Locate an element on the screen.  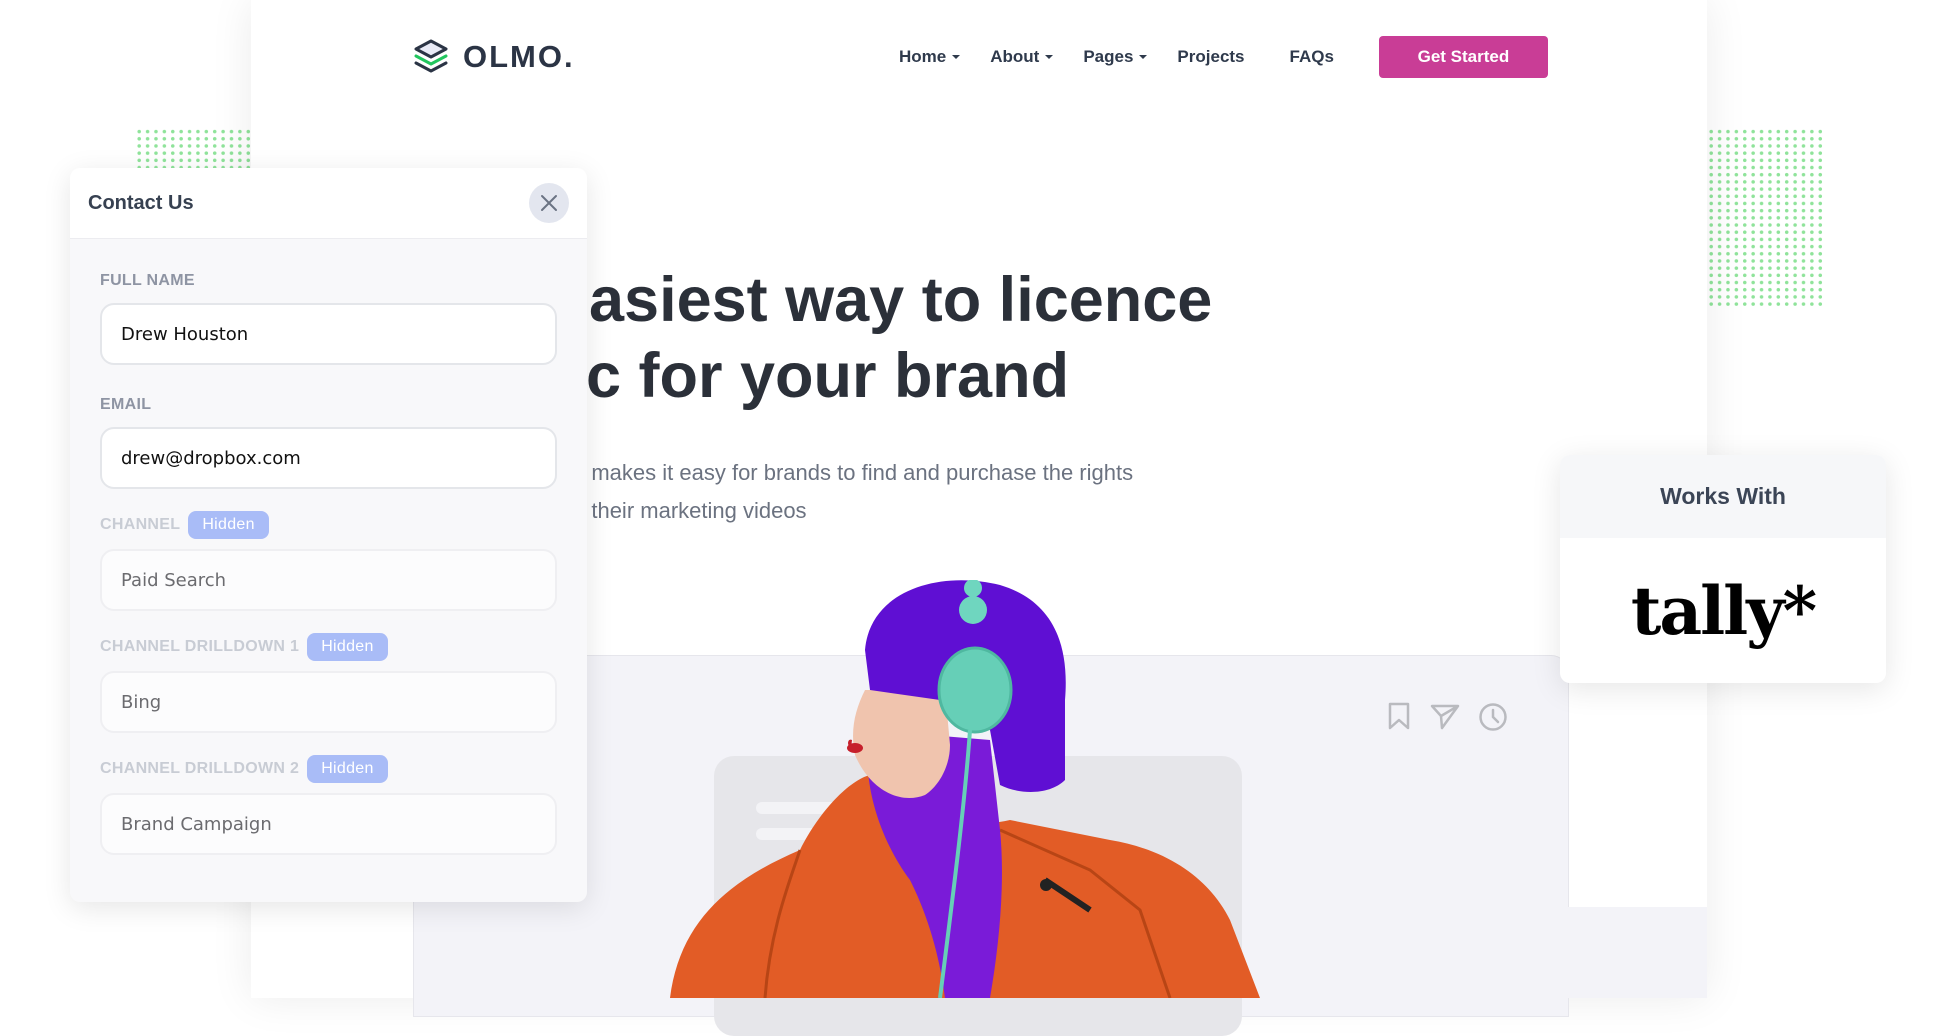
tally-logo: tally* is located at coordinates (1723, 610).